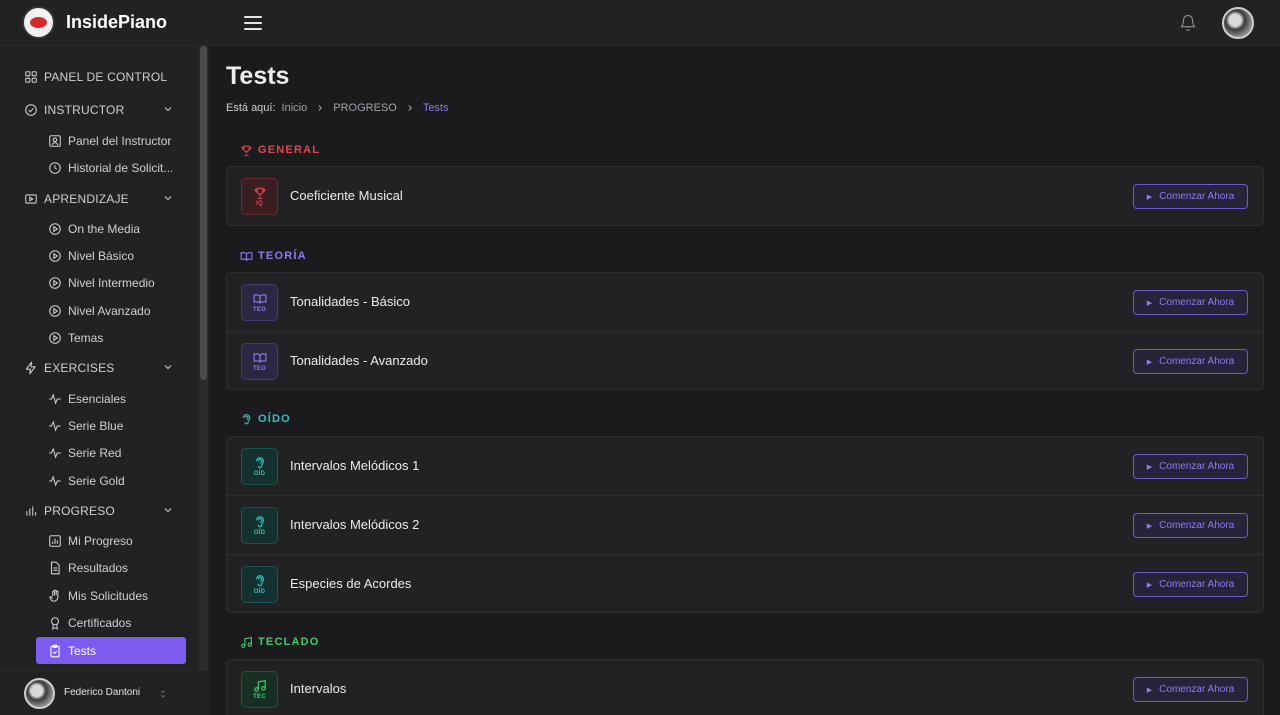 Image resolution: width=1280 pixels, height=715 pixels. I want to click on avatar, so click(39, 693).